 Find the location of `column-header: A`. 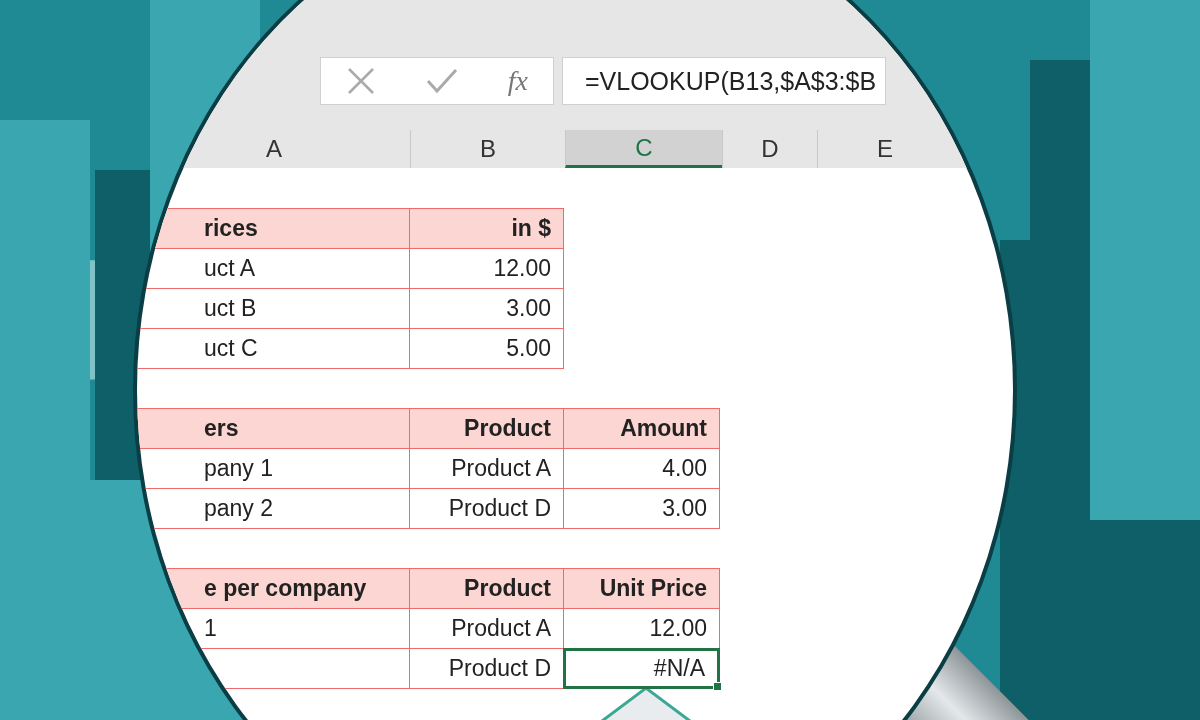

column-header: A is located at coordinates (273, 149).